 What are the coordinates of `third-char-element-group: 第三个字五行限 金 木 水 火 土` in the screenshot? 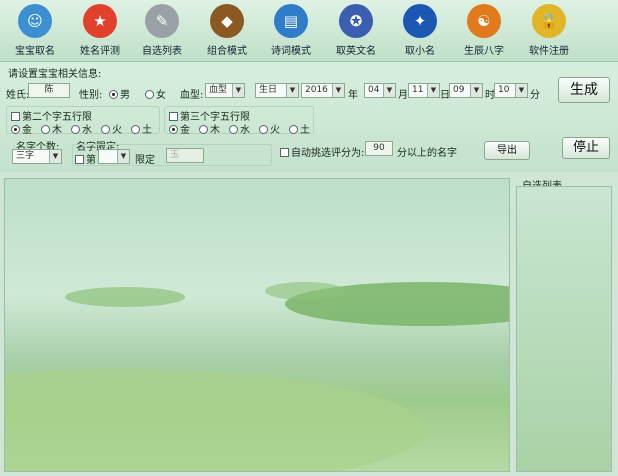 It's located at (239, 121).